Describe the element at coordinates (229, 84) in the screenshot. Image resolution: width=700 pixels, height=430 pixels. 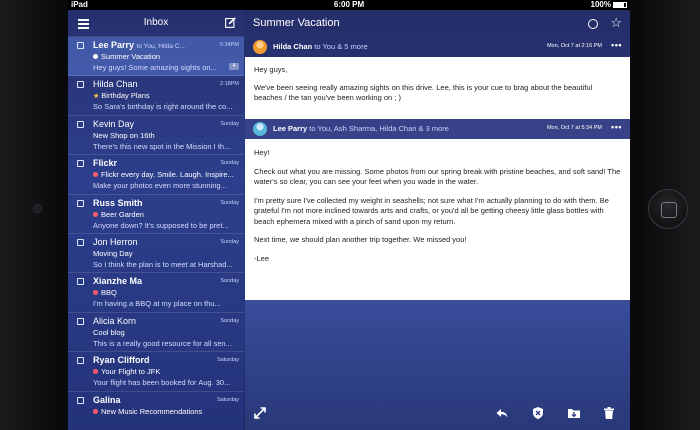
I see `message-time: 2:18PM` at that location.